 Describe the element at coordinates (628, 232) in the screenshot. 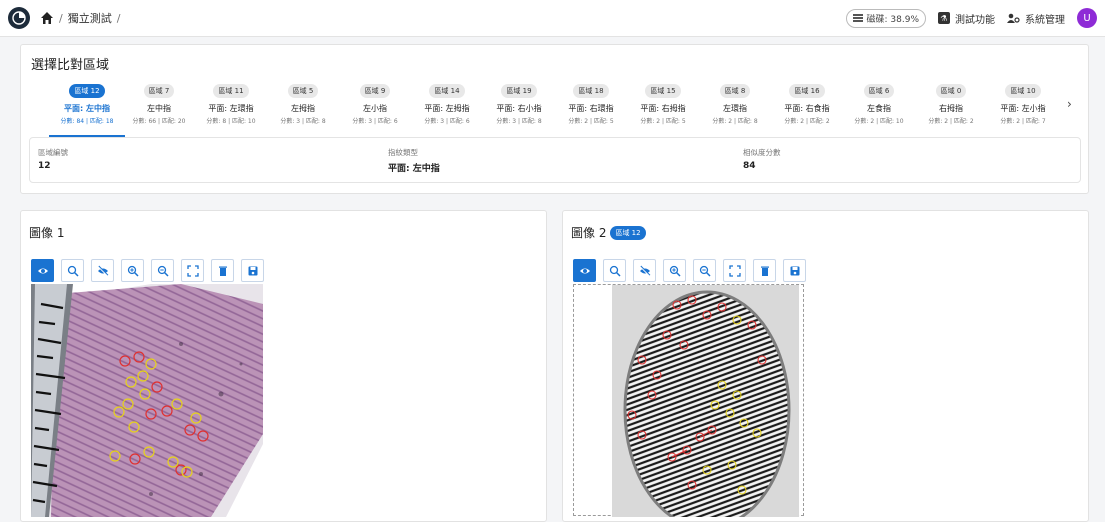

I see `region-badge: 區域 12` at that location.